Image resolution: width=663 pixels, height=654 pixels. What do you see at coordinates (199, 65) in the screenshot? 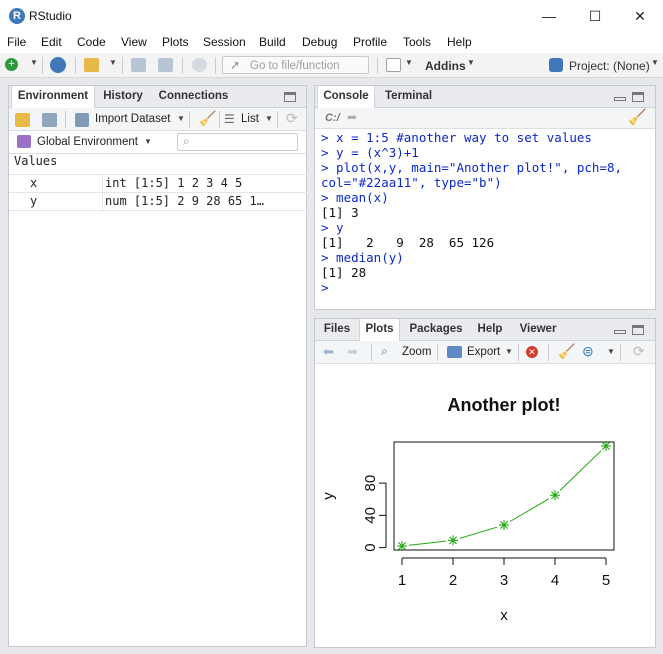
I see `print-icon` at bounding box center [199, 65].